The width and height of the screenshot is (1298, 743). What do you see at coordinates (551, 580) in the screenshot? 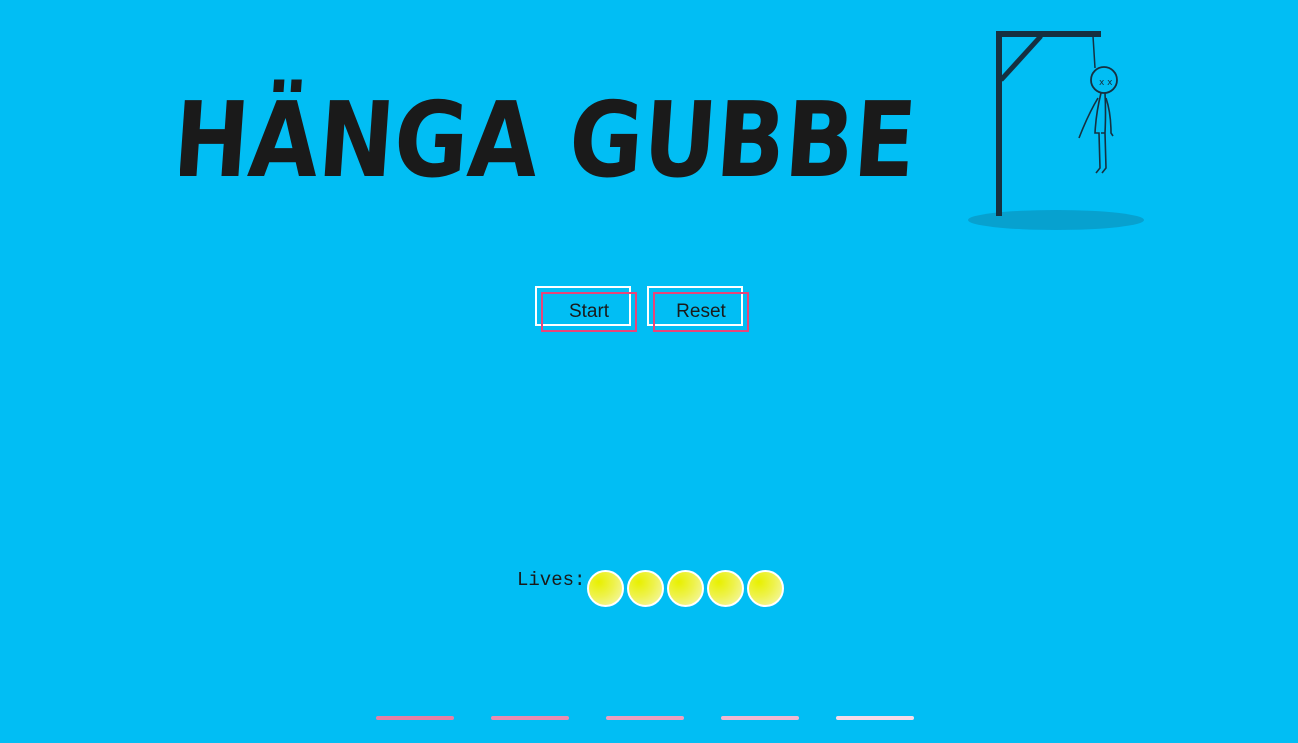
I see `lives-label: Lives:` at bounding box center [551, 580].